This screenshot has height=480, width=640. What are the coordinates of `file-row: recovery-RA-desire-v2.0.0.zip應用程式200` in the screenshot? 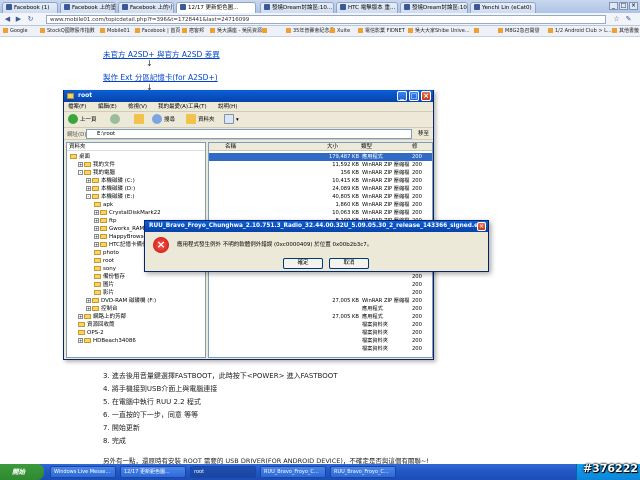 It's located at (320, 309).